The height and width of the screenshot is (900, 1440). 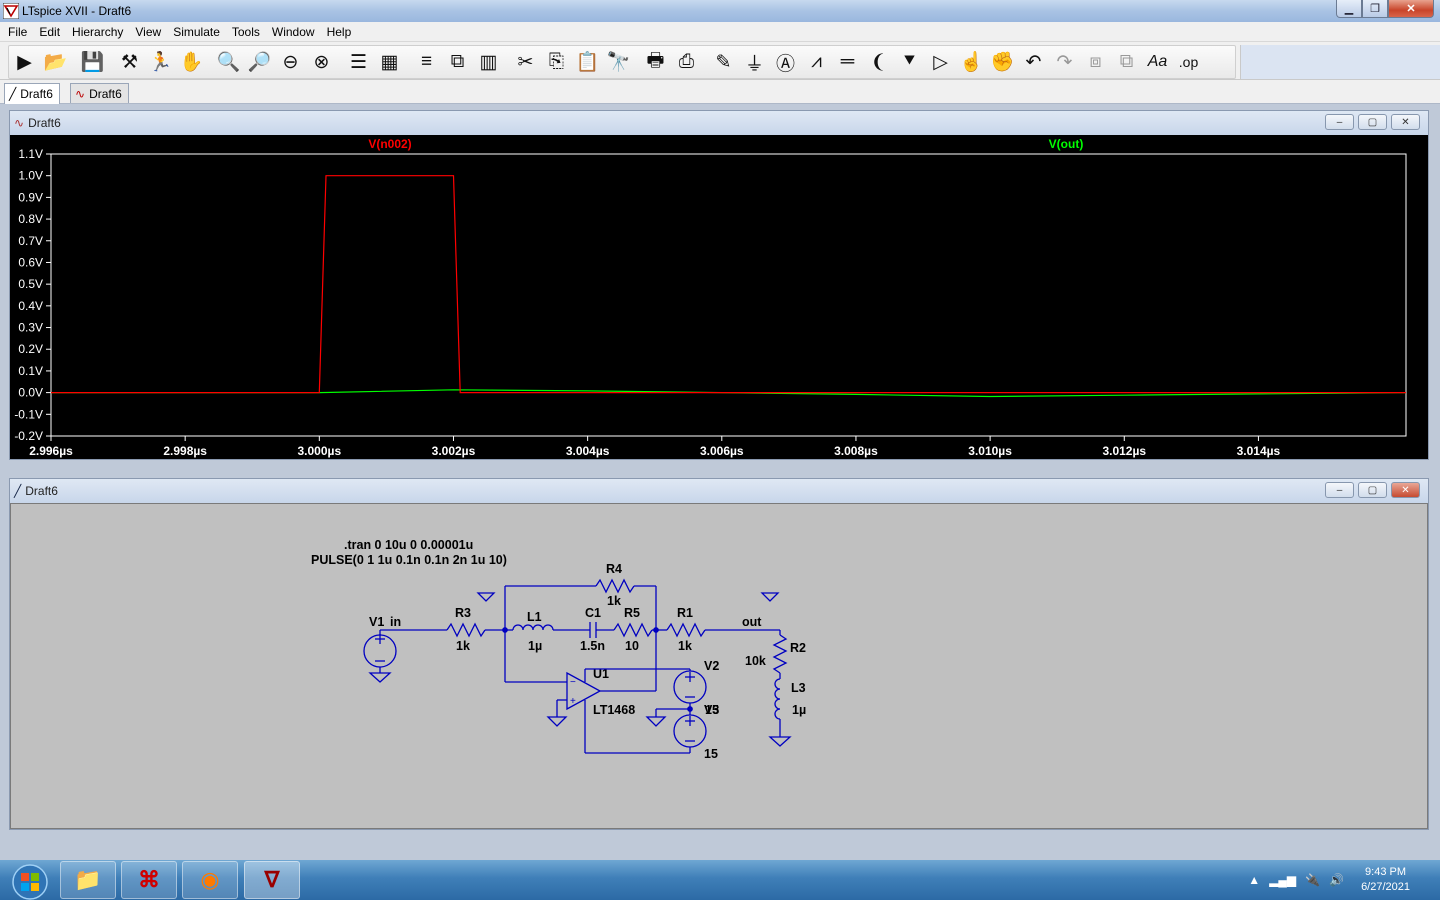 What do you see at coordinates (614, 569) in the screenshot?
I see `r4-label: R4` at bounding box center [614, 569].